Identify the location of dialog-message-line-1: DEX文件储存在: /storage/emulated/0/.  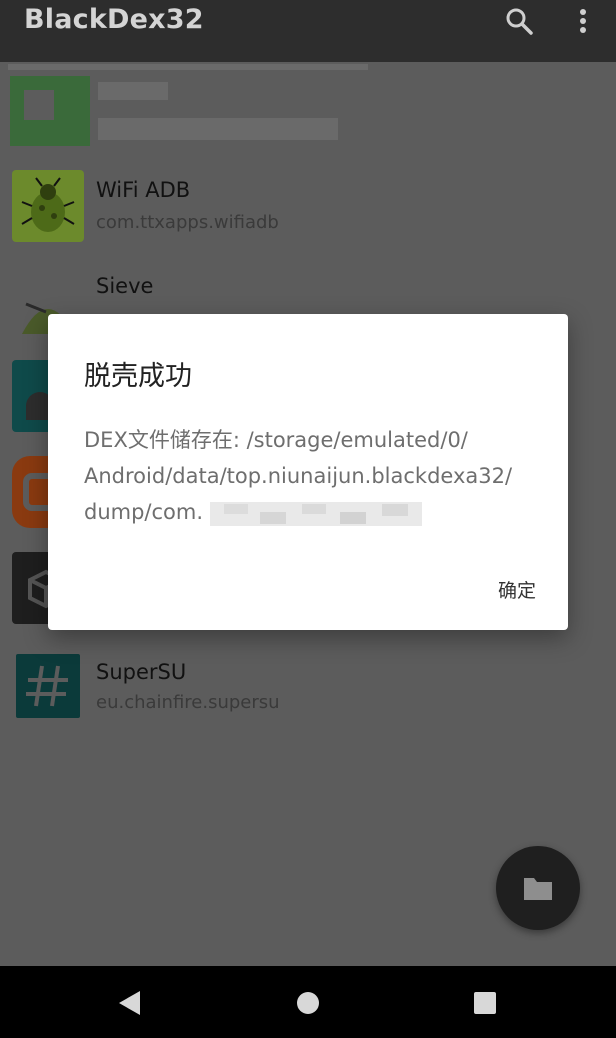
(276, 440).